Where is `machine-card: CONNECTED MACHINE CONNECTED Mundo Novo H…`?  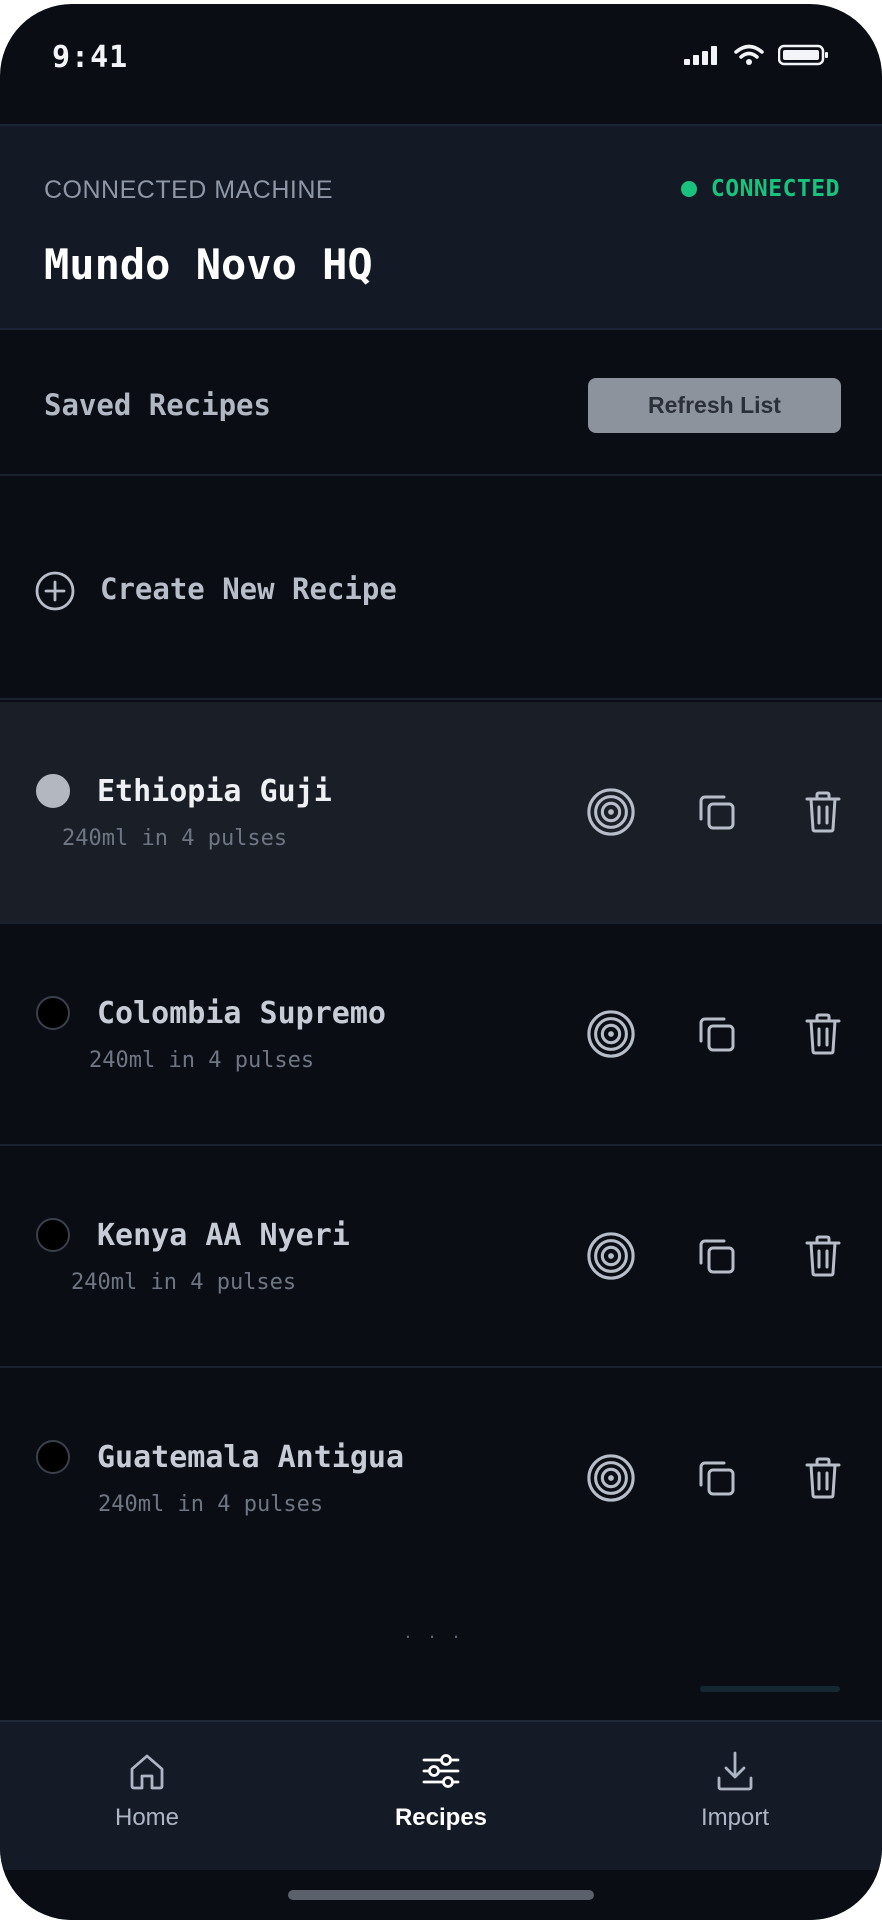
machine-card: CONNECTED MACHINE CONNECTED Mundo Novo H… is located at coordinates (441, 227).